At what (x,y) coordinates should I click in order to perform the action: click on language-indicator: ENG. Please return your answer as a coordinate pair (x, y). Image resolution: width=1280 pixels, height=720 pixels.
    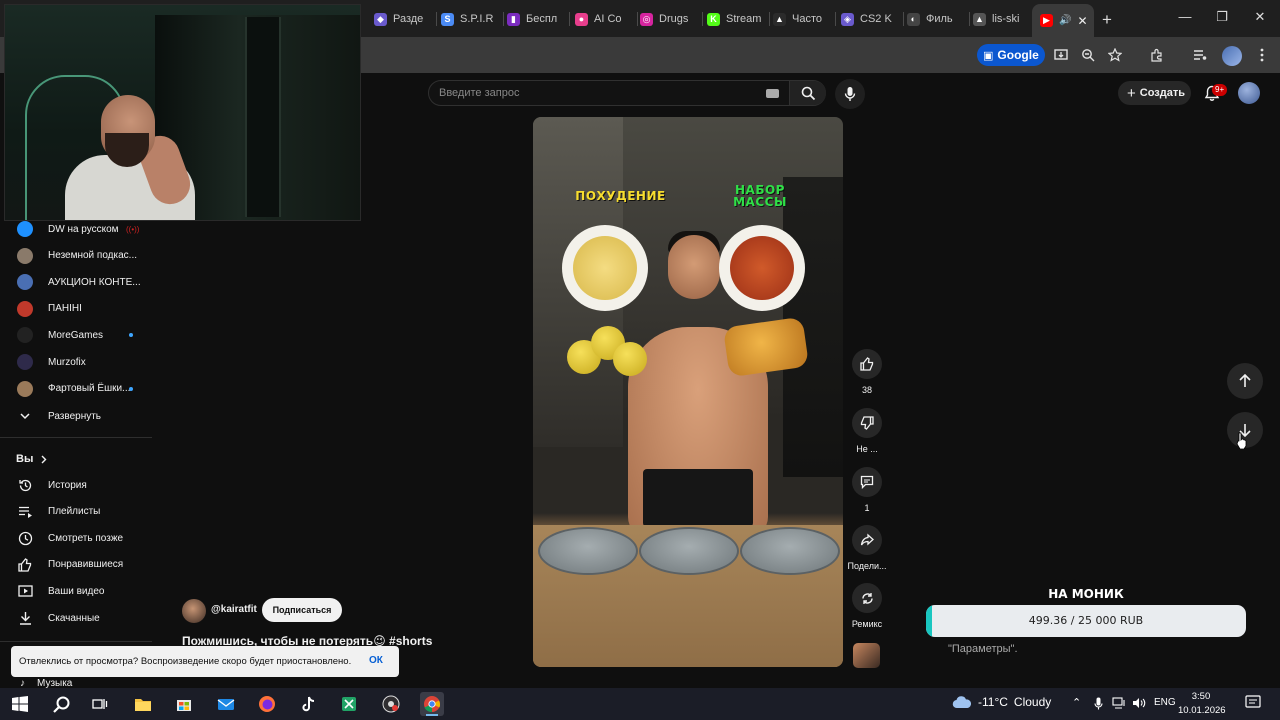
    Looking at the image, I should click on (1165, 702).